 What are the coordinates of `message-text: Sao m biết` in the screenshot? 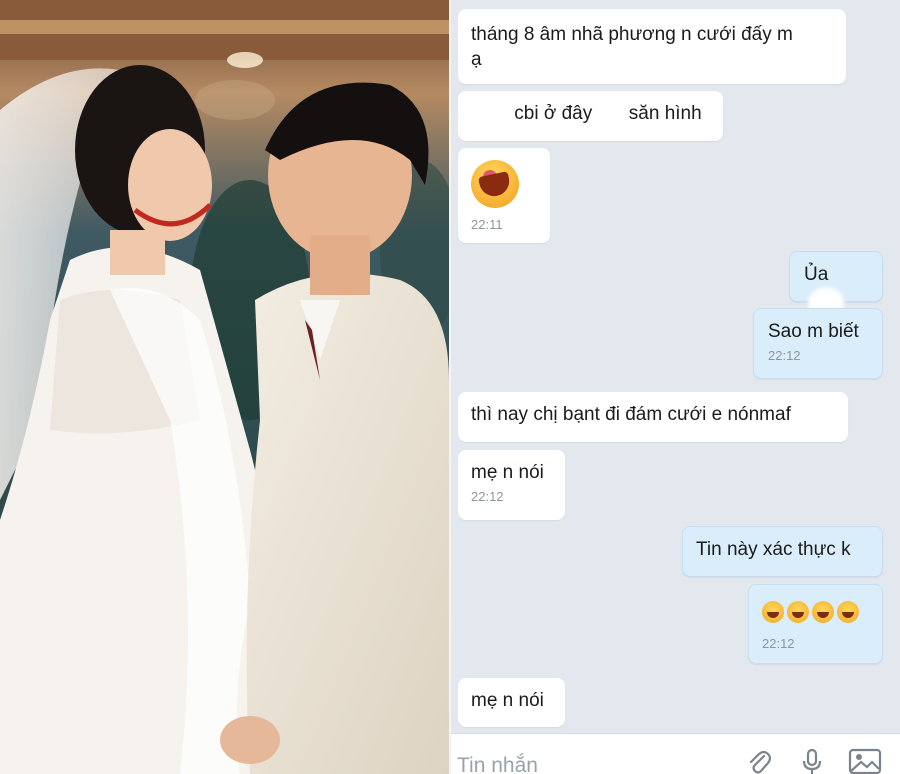 It's located at (813, 331).